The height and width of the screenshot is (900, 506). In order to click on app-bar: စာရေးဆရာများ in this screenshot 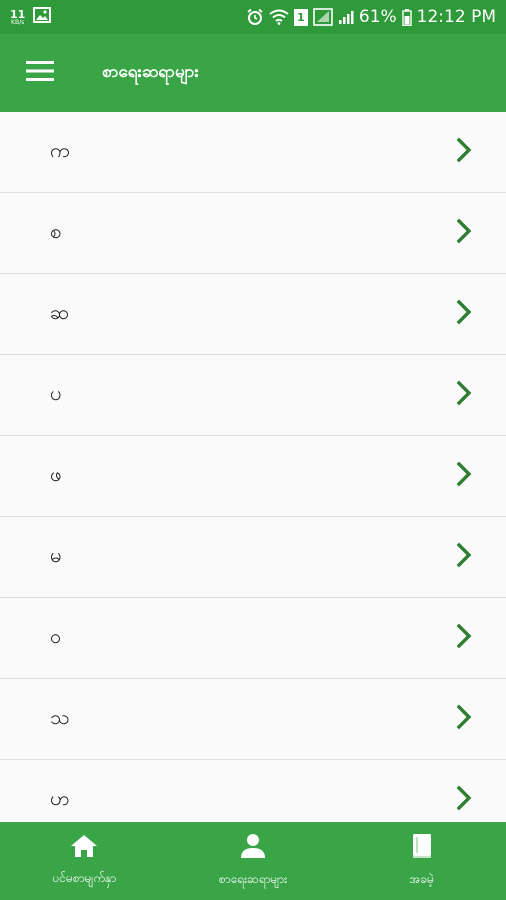, I will do `click(253, 73)`.